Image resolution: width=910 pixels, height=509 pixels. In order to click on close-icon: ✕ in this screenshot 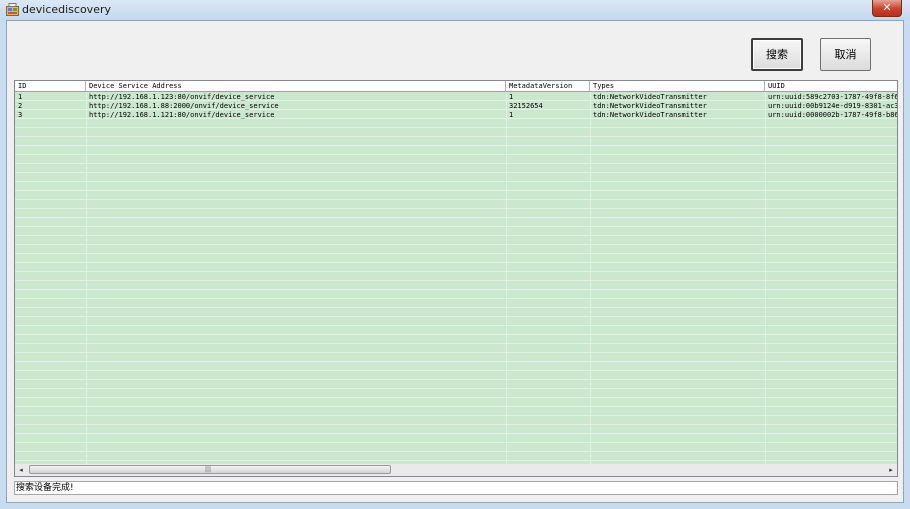, I will do `click(887, 7)`.